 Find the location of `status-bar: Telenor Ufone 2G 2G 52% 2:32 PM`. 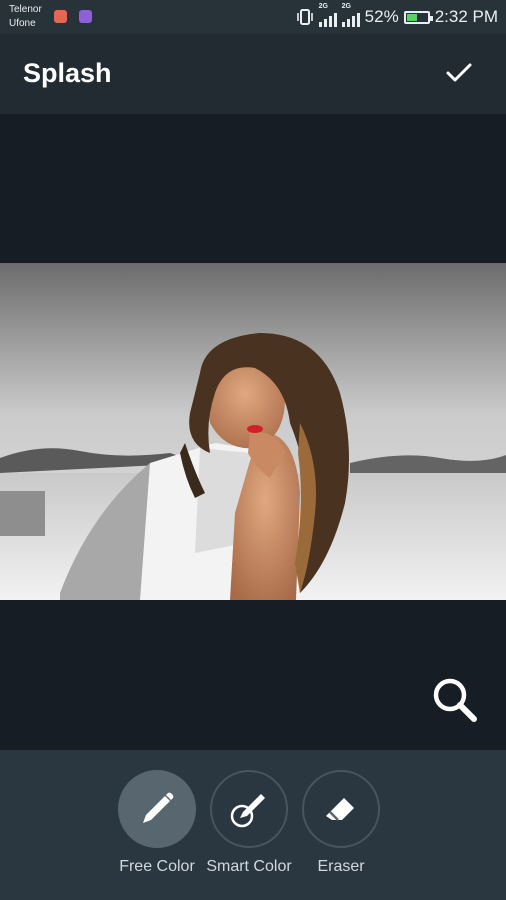

status-bar: Telenor Ufone 2G 2G 52% 2:32 PM is located at coordinates (253, 17).